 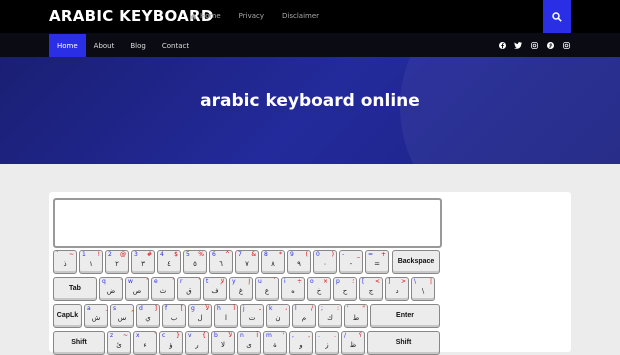 I want to click on key-row3-5: h أا, so click(x=226, y=316).